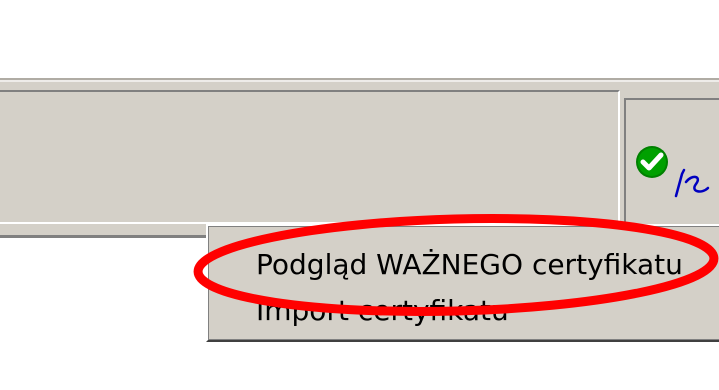 The image size is (719, 390). I want to click on menu-item-view-valid-certificate: Podgląd WAŻNEGO certyfikatu, so click(463, 265).